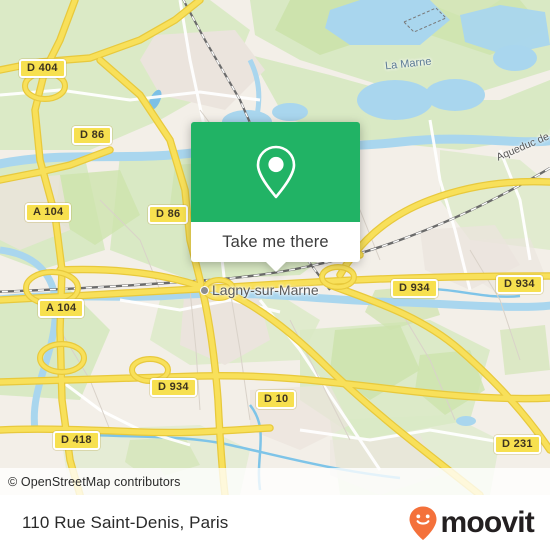 This screenshot has height=550, width=550. Describe the element at coordinates (275, 266) in the screenshot. I see `callout-pointer` at that location.